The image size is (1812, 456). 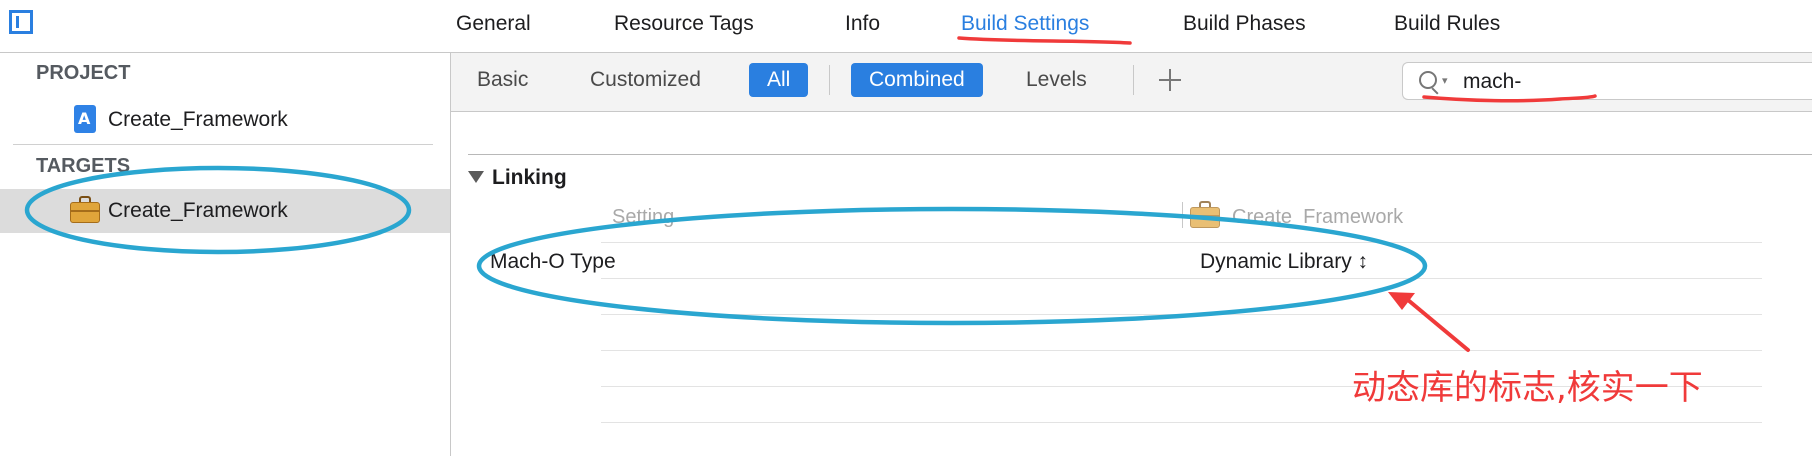 I want to click on filter-levels: Levels, so click(x=1056, y=80).